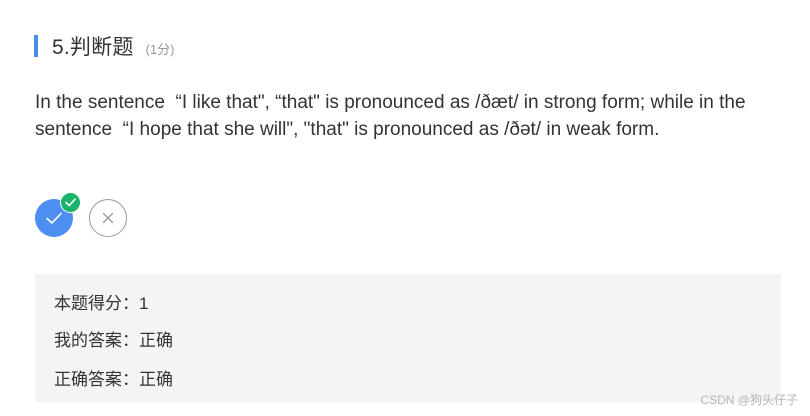 The width and height of the screenshot is (810, 416). I want to click on my-answer-line: 我的答案：正确, so click(113, 340).